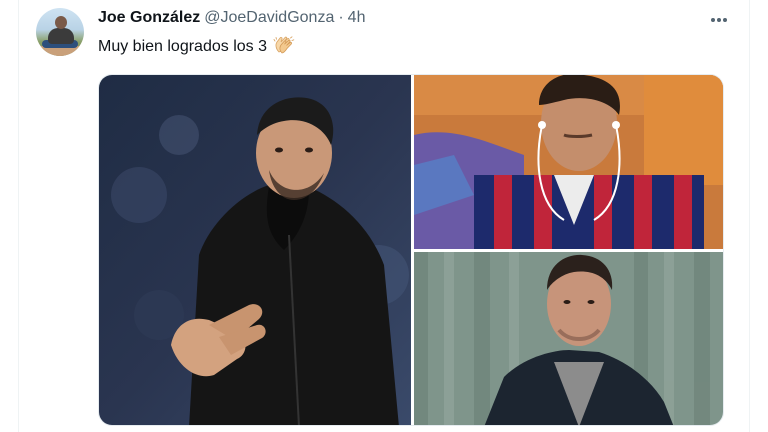 This screenshot has height=432, width=768. Describe the element at coordinates (269, 17) in the screenshot. I see `author-handle: @JoeDavidGonza` at that location.